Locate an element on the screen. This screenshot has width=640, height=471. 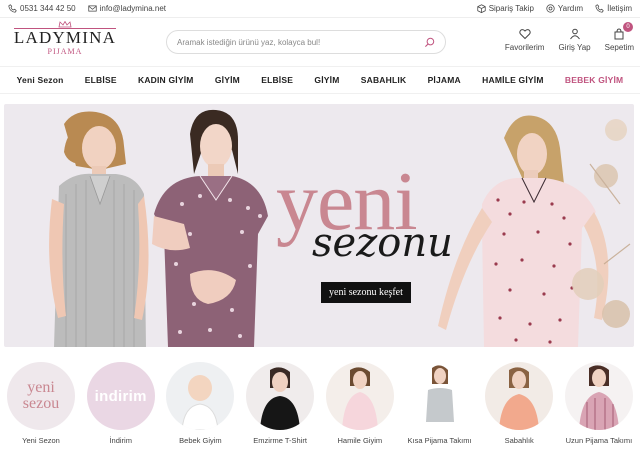
login-button: Giriş Yap is located at coordinates (574, 40).